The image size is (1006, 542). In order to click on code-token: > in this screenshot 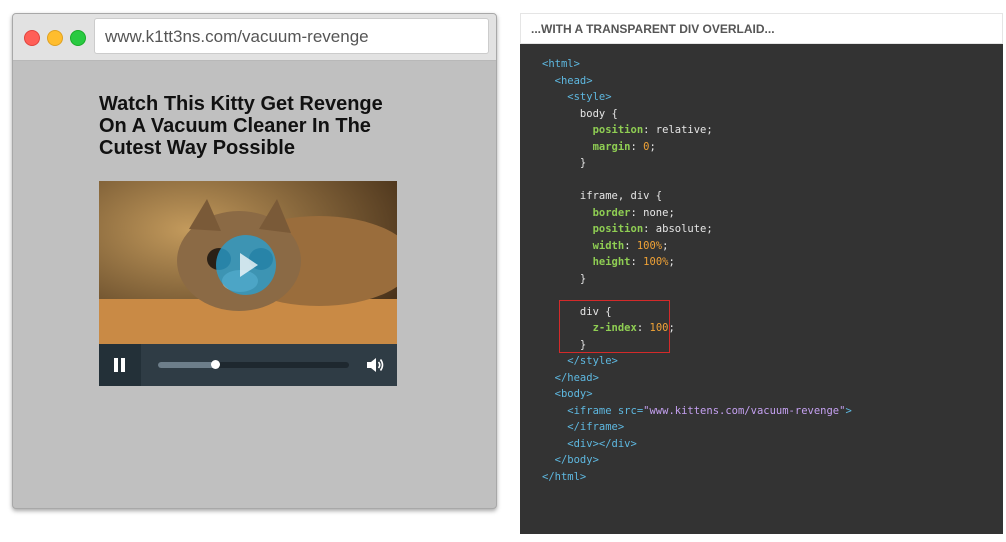, I will do `click(848, 410)`.